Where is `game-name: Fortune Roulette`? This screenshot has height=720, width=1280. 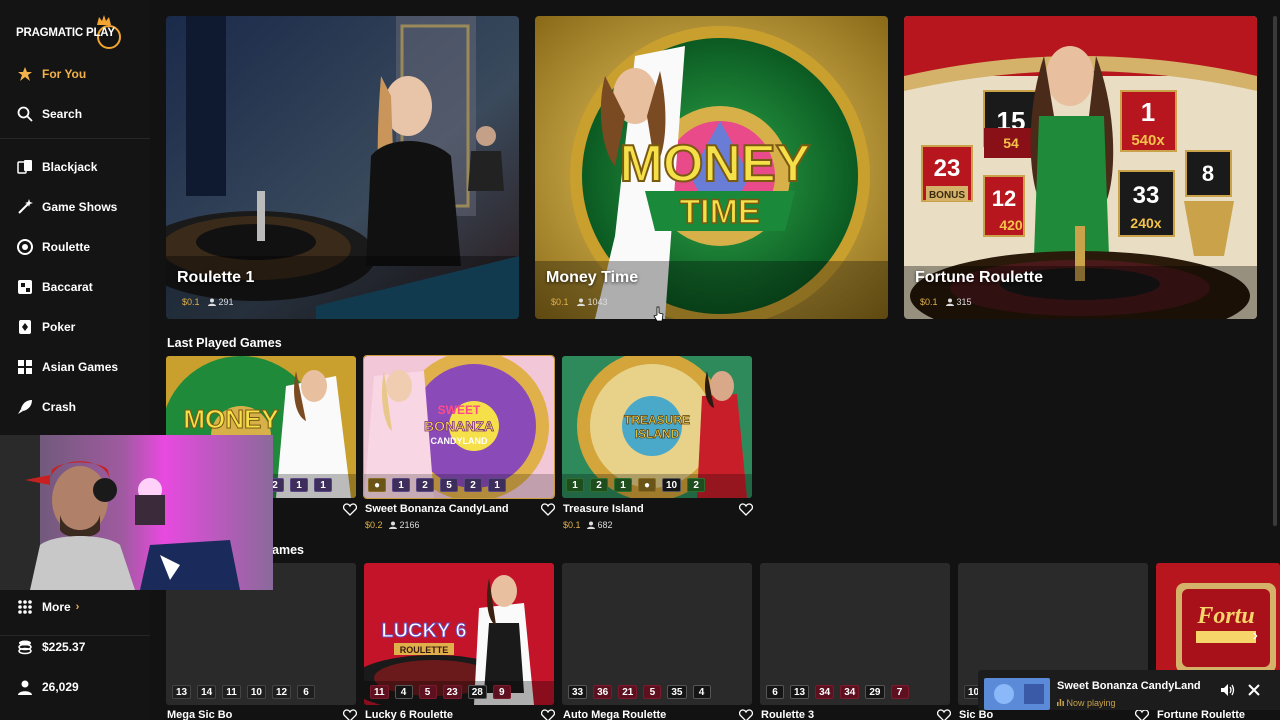
game-name: Fortune Roulette is located at coordinates (1201, 714).